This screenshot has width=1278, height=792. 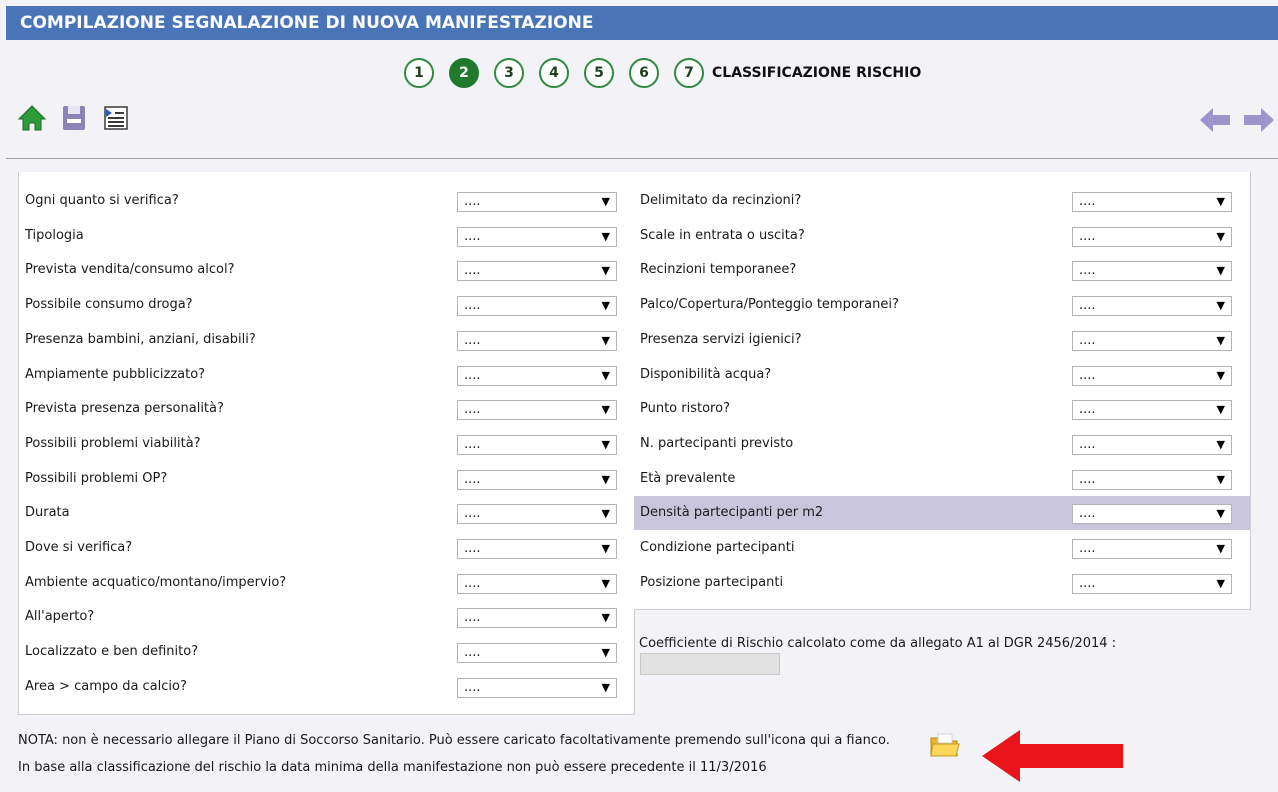 I want to click on field-label: Possibili problemi viabilità?, so click(x=113, y=443).